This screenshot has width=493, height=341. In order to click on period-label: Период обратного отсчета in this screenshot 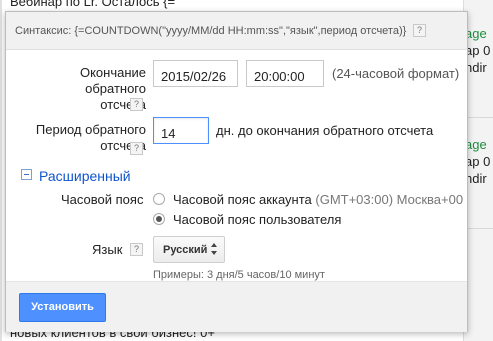, I will do `click(90, 137)`.